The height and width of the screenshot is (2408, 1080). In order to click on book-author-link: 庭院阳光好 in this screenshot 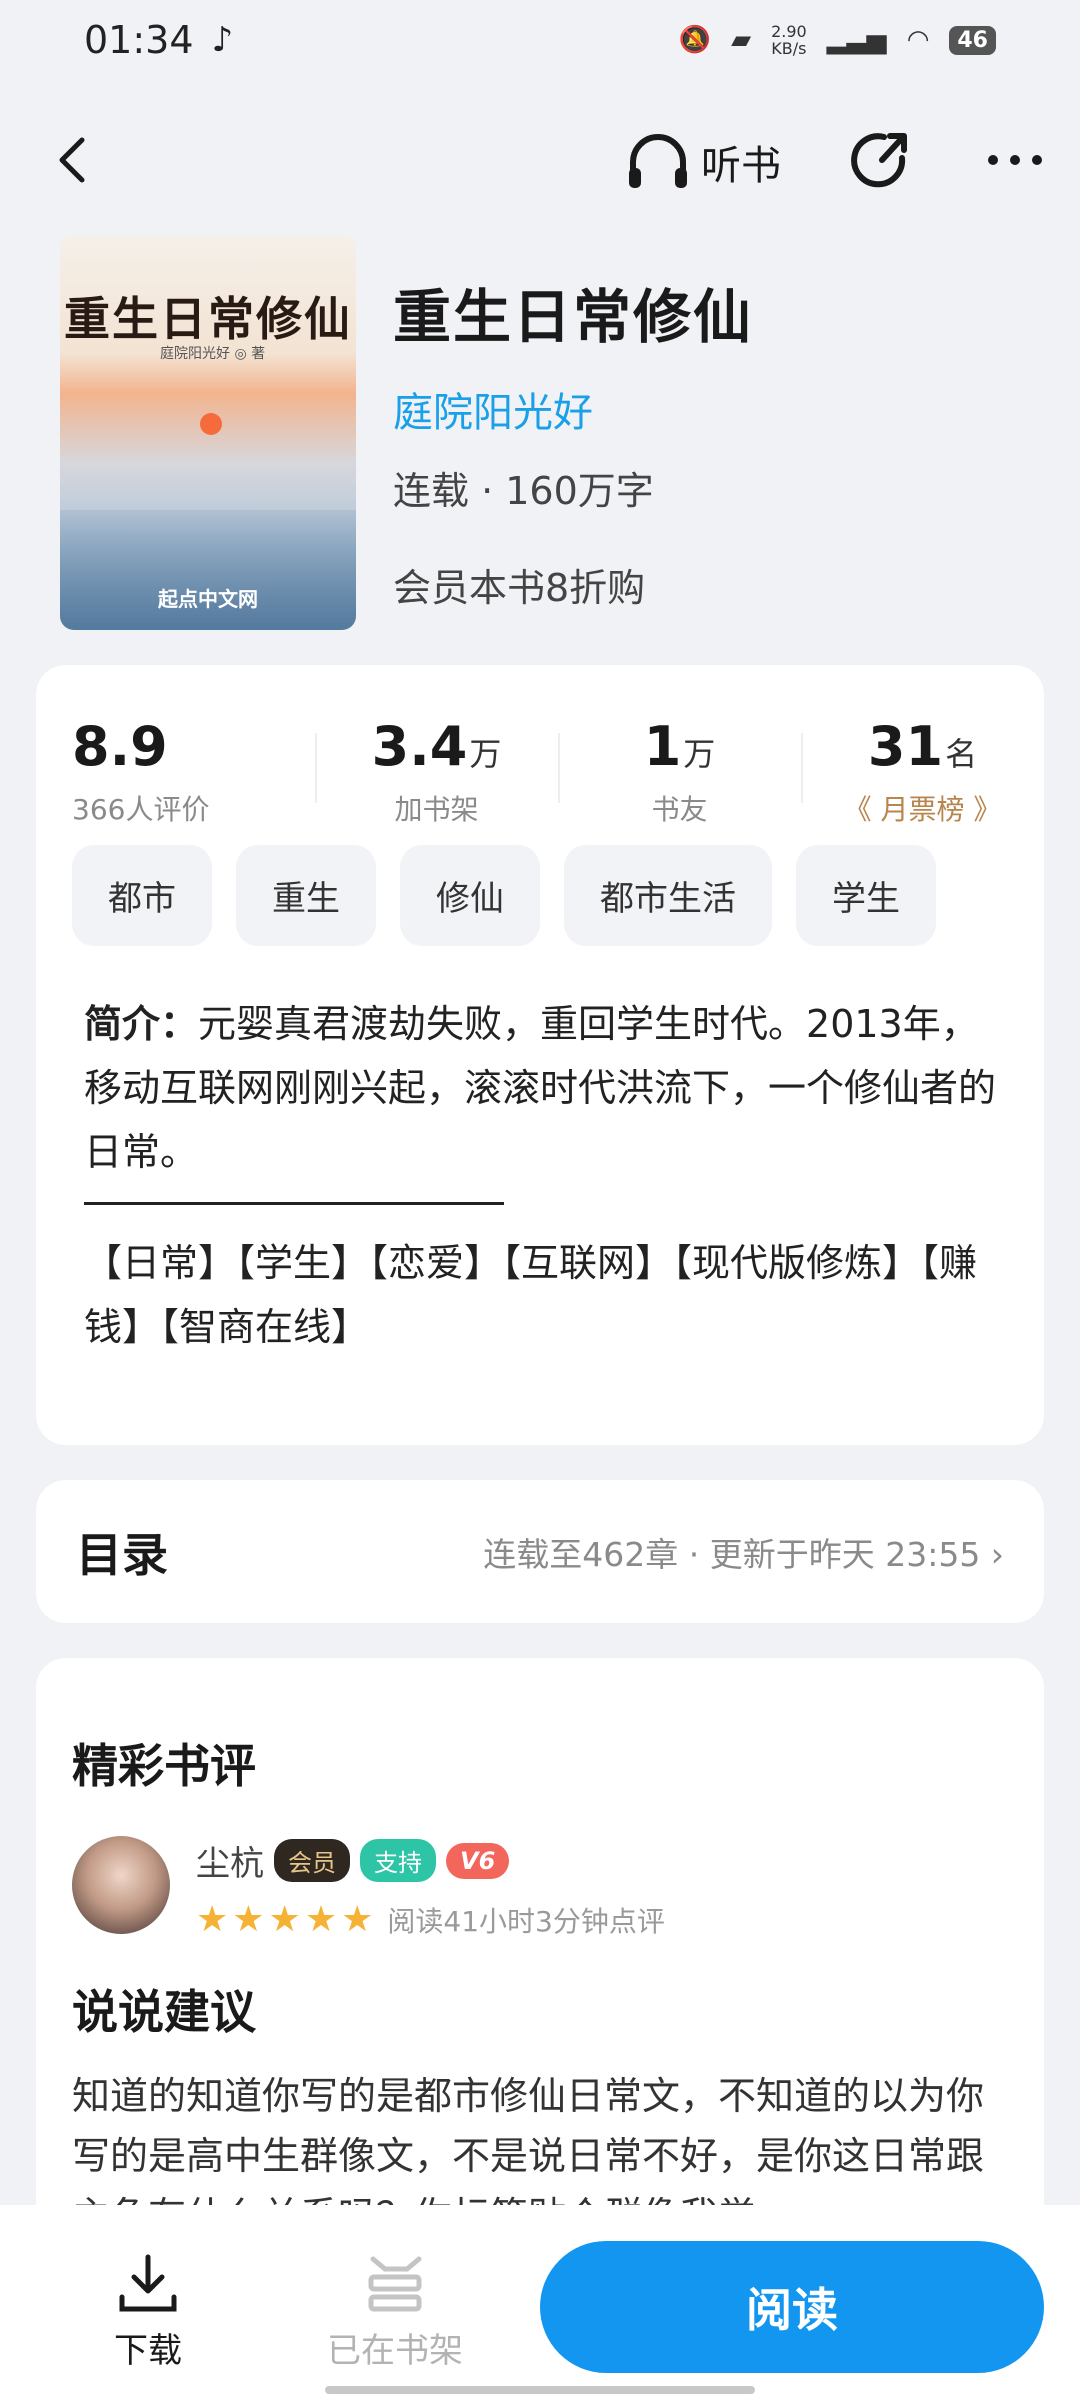, I will do `click(573, 409)`.